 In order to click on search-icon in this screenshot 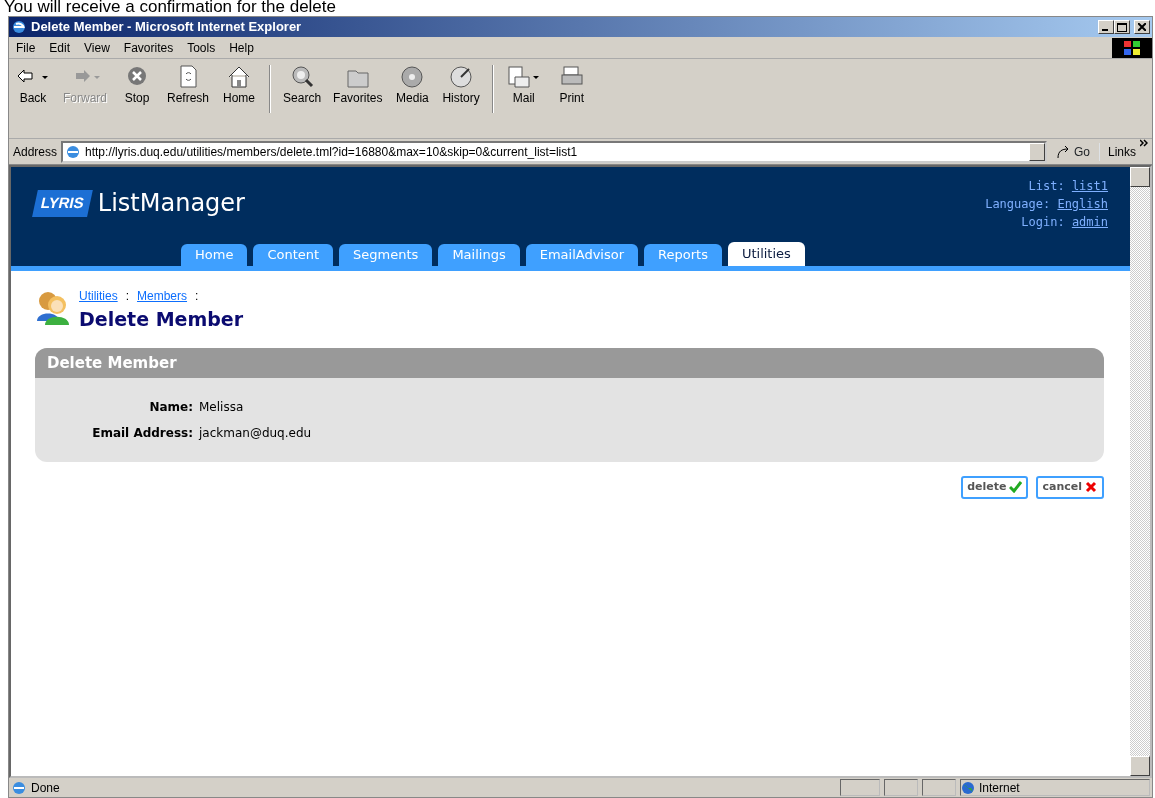, I will do `click(302, 77)`.